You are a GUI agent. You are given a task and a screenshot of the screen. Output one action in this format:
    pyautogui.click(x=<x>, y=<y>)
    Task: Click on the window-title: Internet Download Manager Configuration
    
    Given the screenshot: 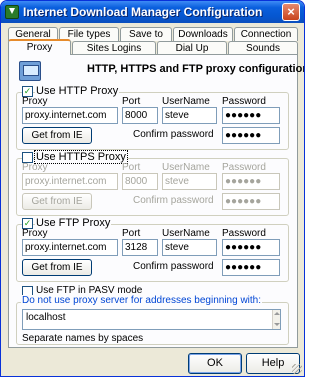 What is the action you would take?
    pyautogui.click(x=143, y=12)
    